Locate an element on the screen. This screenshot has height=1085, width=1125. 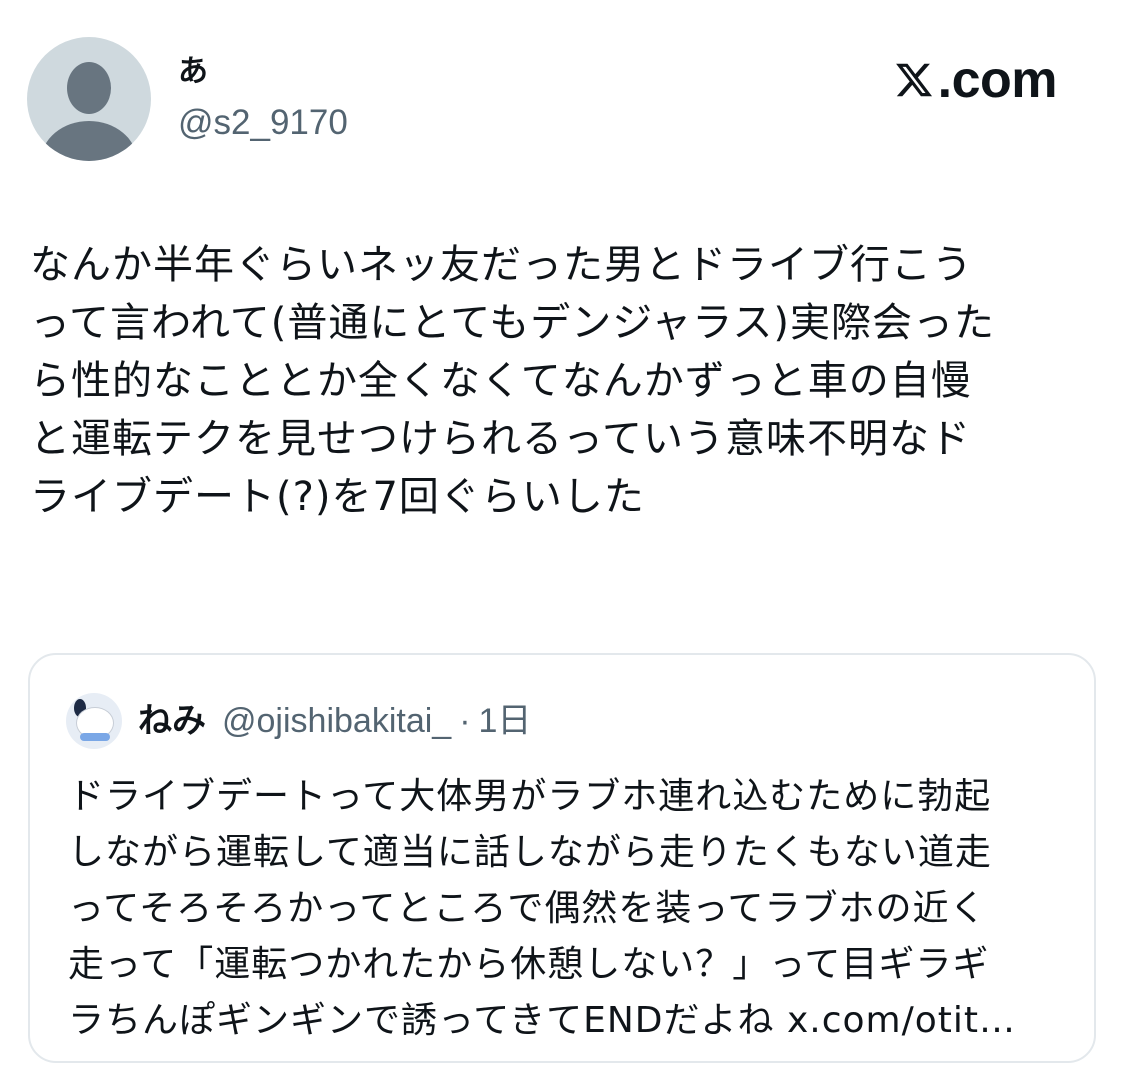
quoted-author-handle: @ojishibakitai_ is located at coordinates (336, 721).